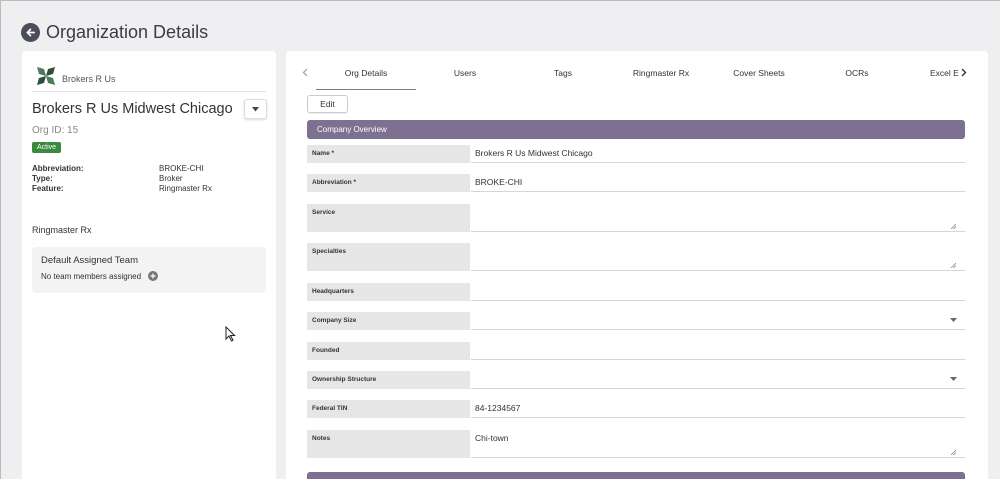  I want to click on info-value: Broker, so click(171, 178).